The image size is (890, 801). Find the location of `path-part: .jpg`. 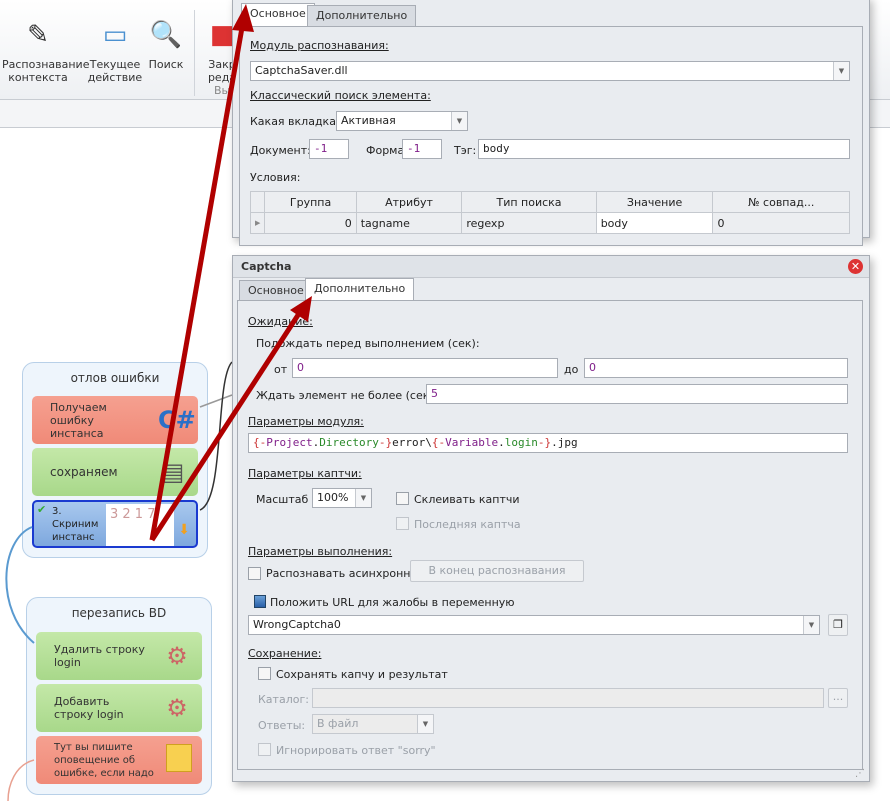

path-part: .jpg is located at coordinates (564, 442).